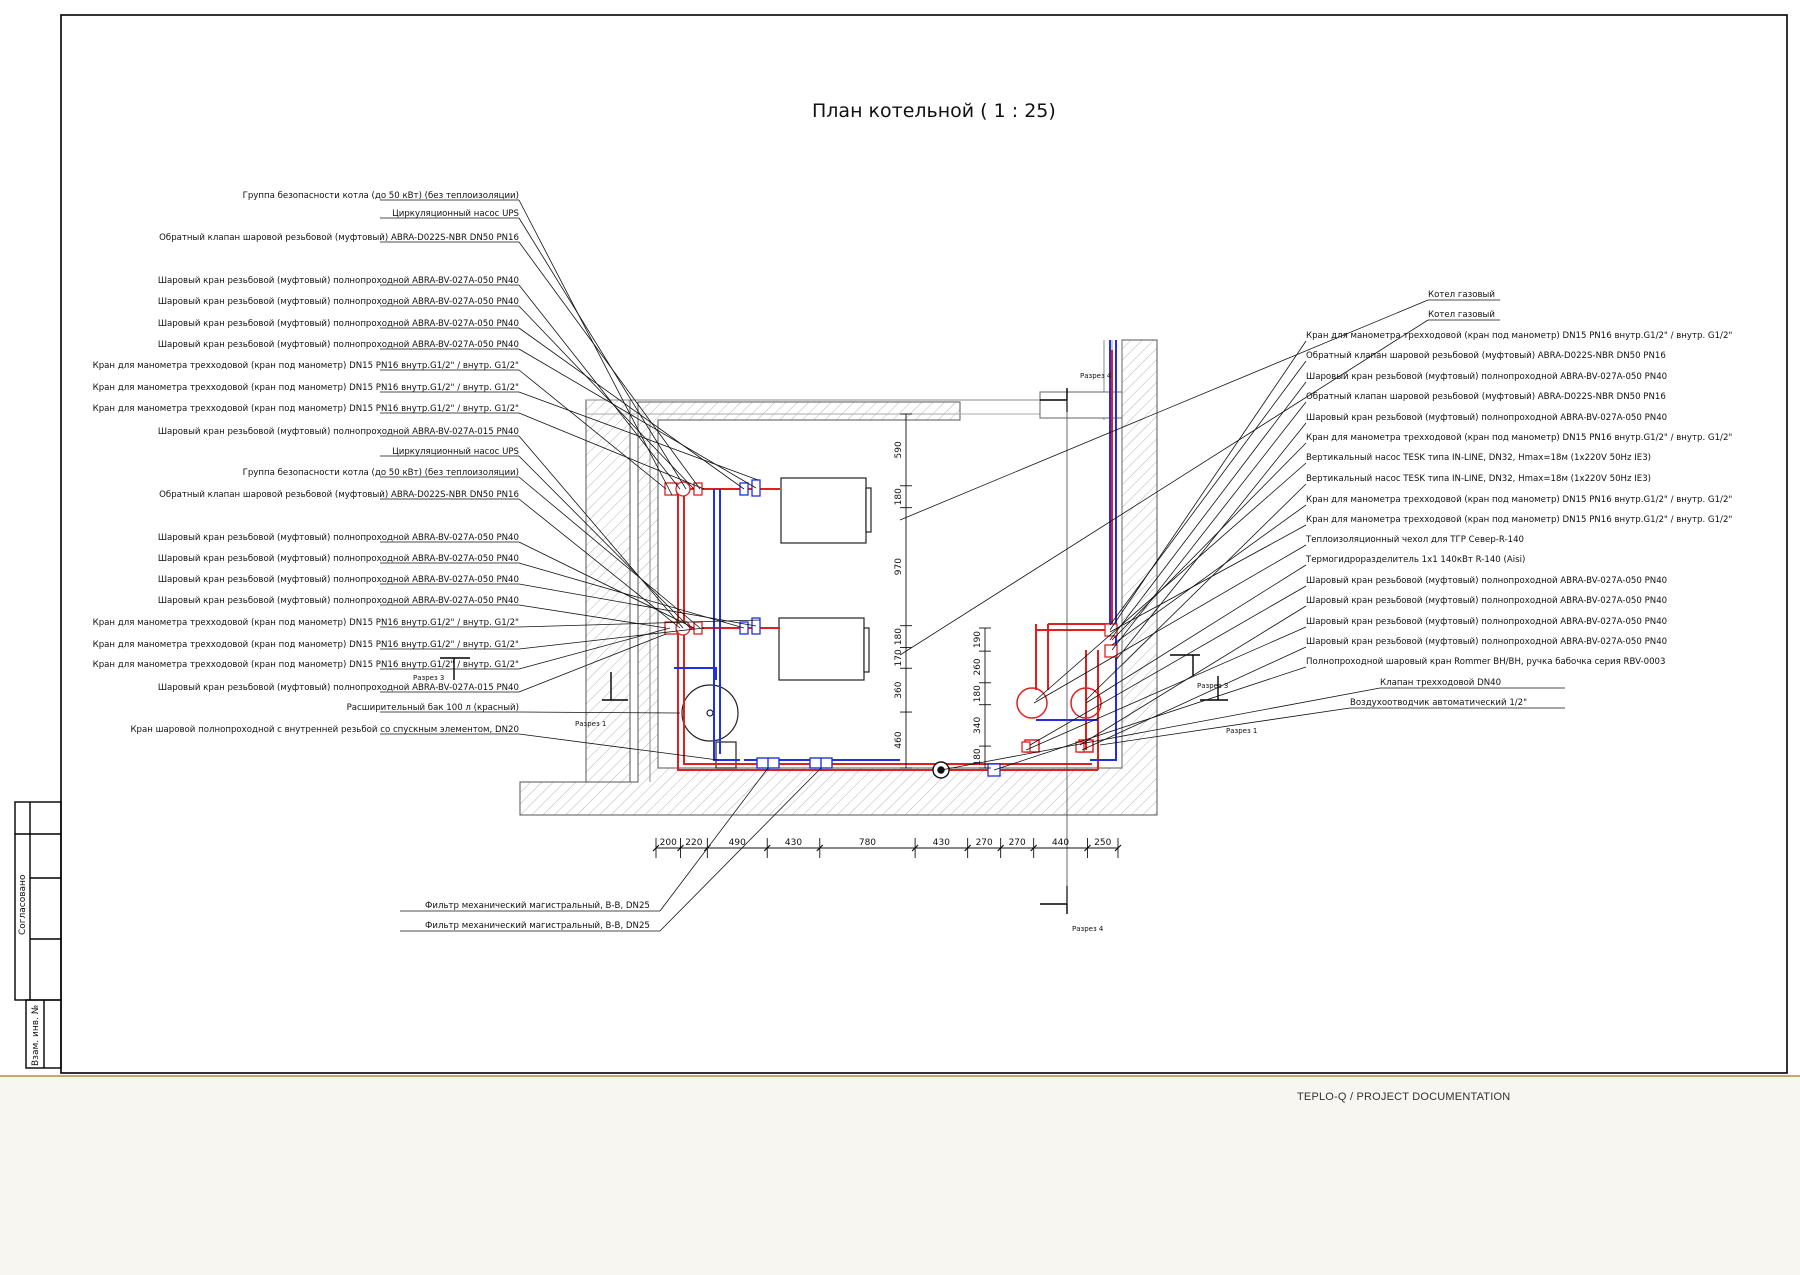  What do you see at coordinates (867, 843) in the screenshot?
I see `horizontal-dimension-value: 780` at bounding box center [867, 843].